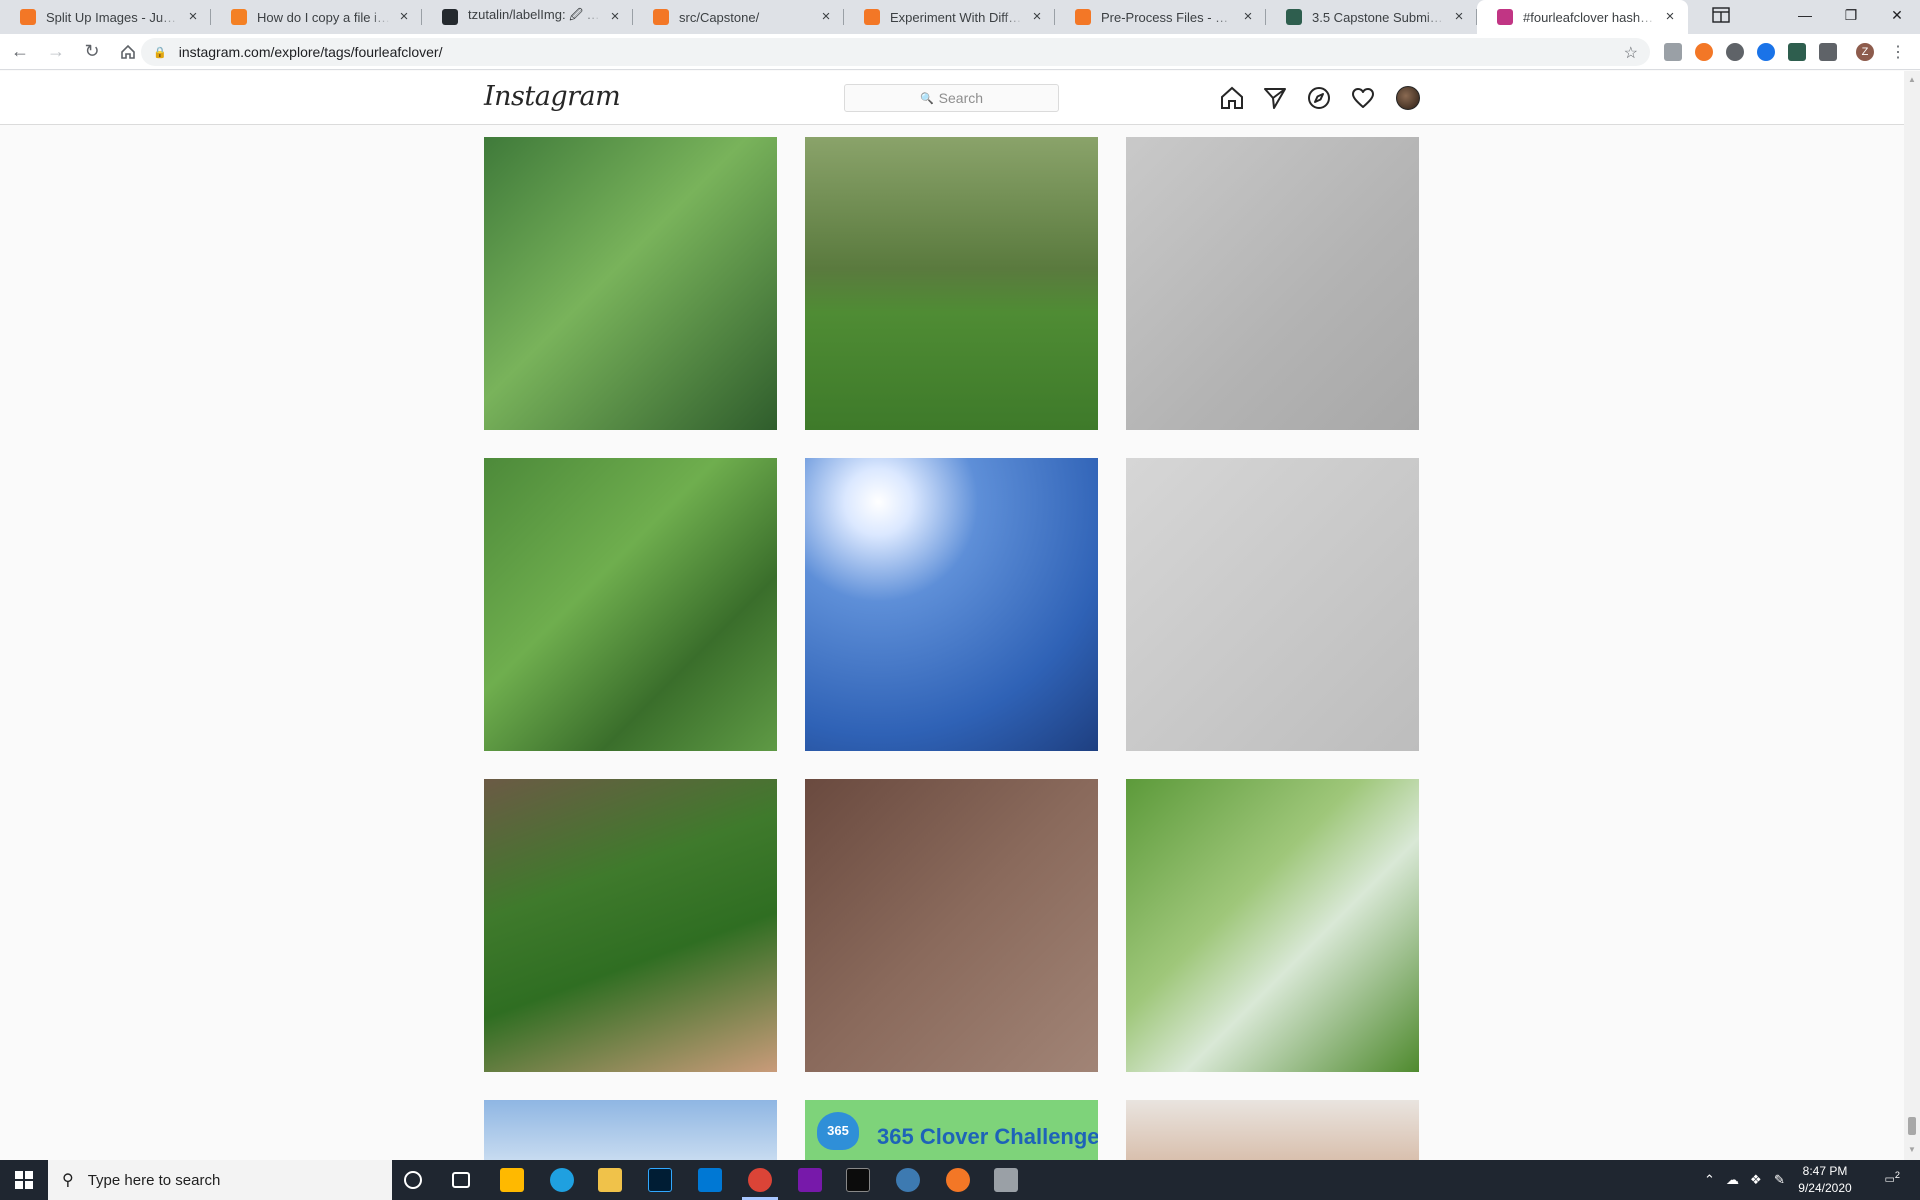 The height and width of the screenshot is (1200, 1920). I want to click on scroll-down-arrow-icon: ▼, so click(1912, 1149).